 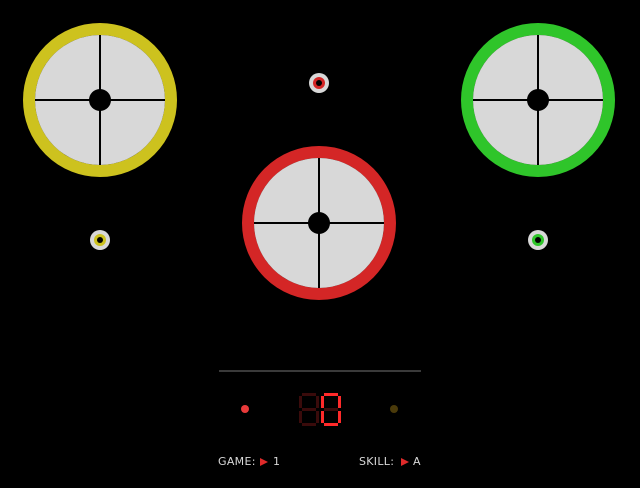 I want to click on score-digit-left, so click(x=309, y=409).